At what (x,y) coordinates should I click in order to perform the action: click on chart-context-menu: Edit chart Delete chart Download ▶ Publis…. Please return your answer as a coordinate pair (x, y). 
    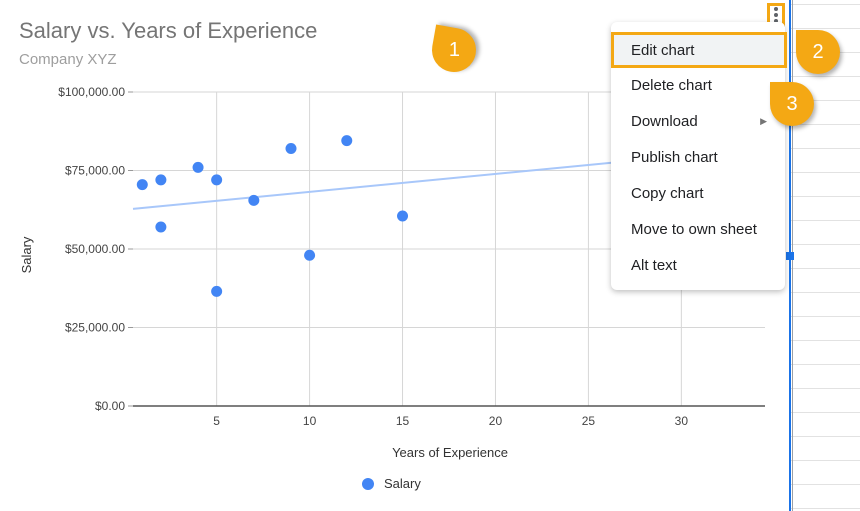
    Looking at the image, I should click on (699, 156).